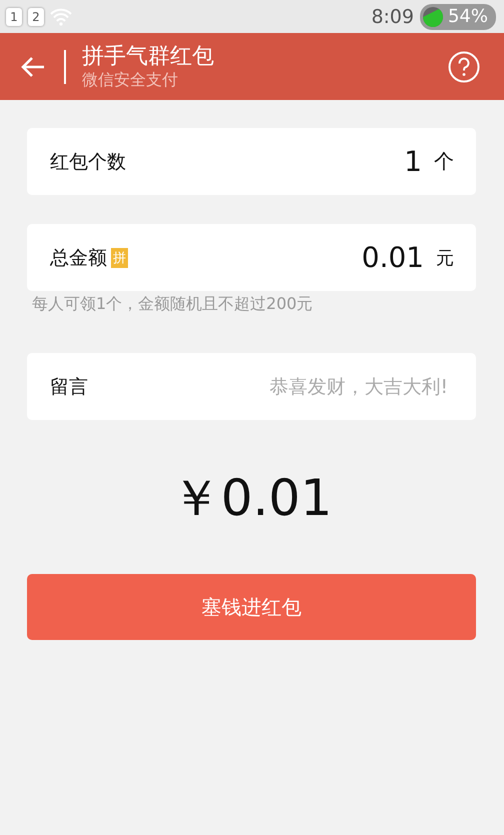 The width and height of the screenshot is (504, 835). Describe the element at coordinates (33, 67) in the screenshot. I see `back-arrow-icon` at that location.